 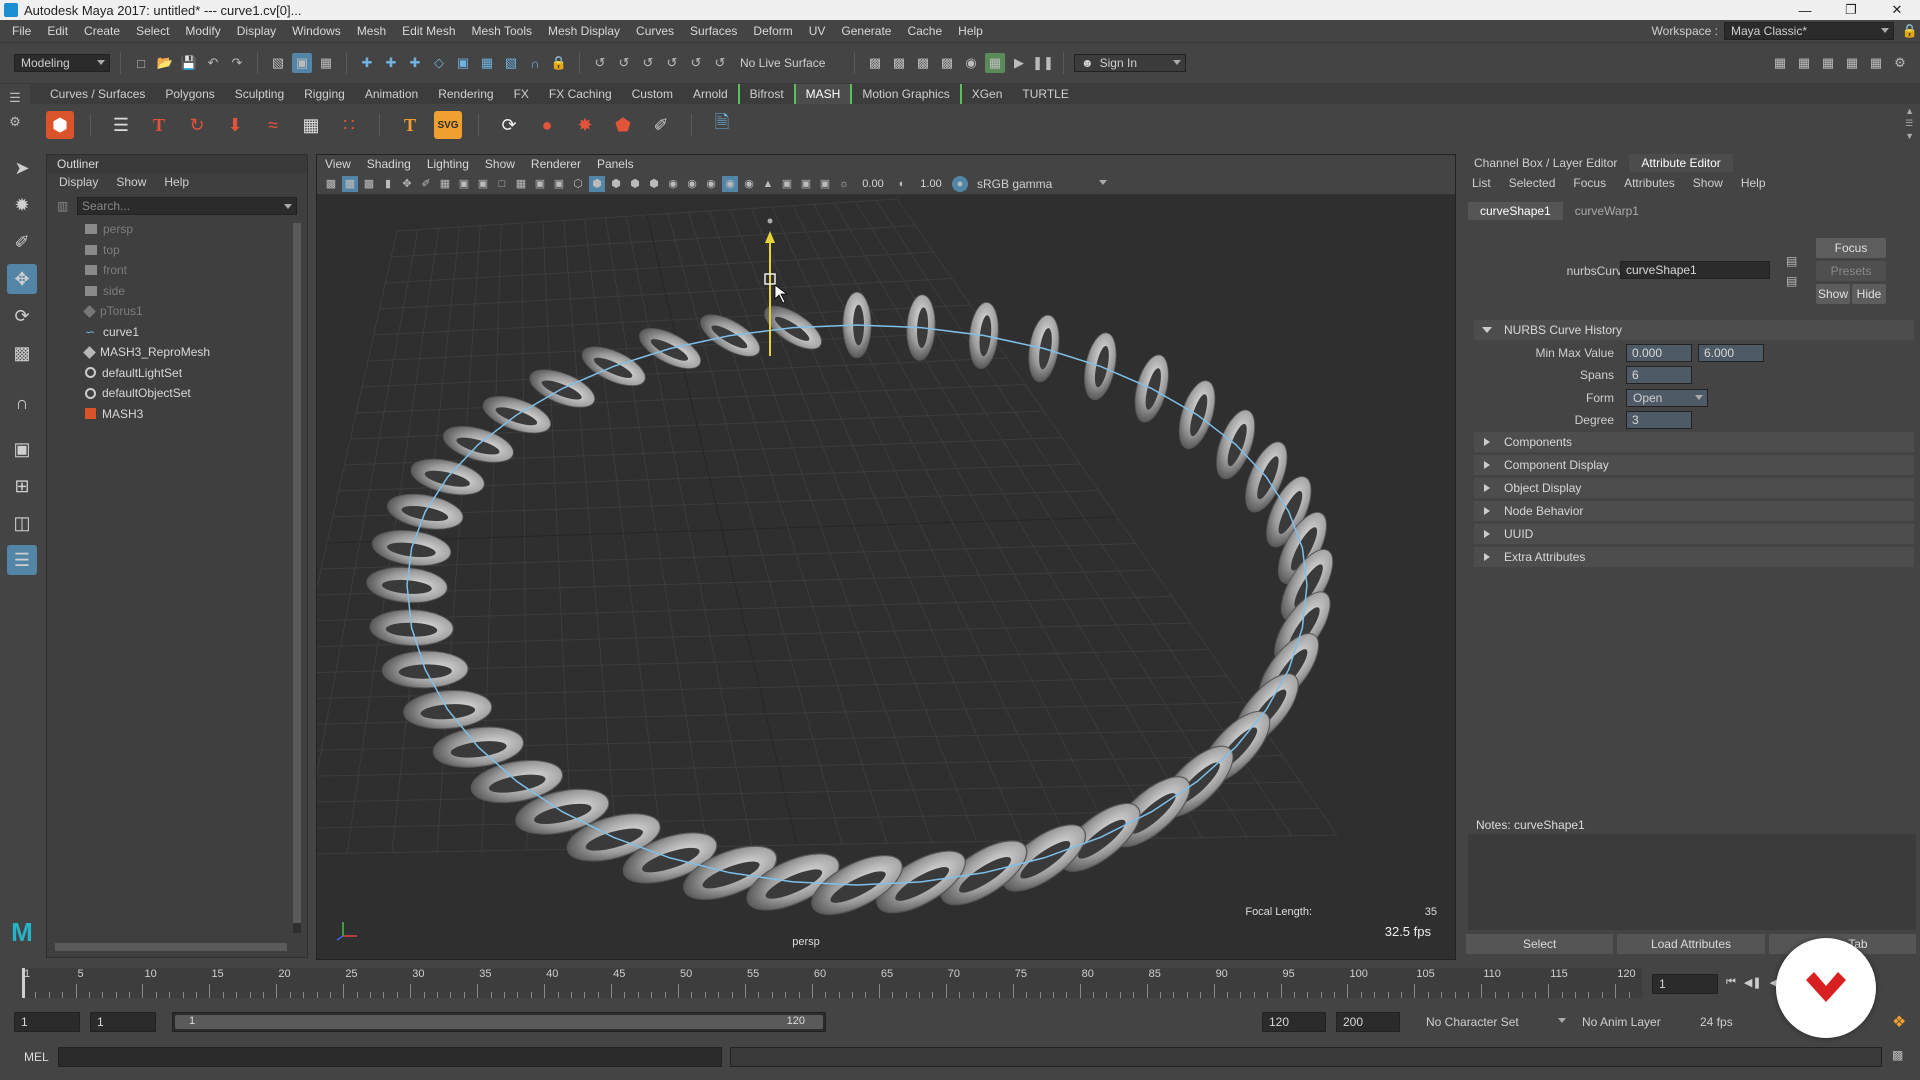 I want to click on construction-history-icon: ↺, so click(x=672, y=63).